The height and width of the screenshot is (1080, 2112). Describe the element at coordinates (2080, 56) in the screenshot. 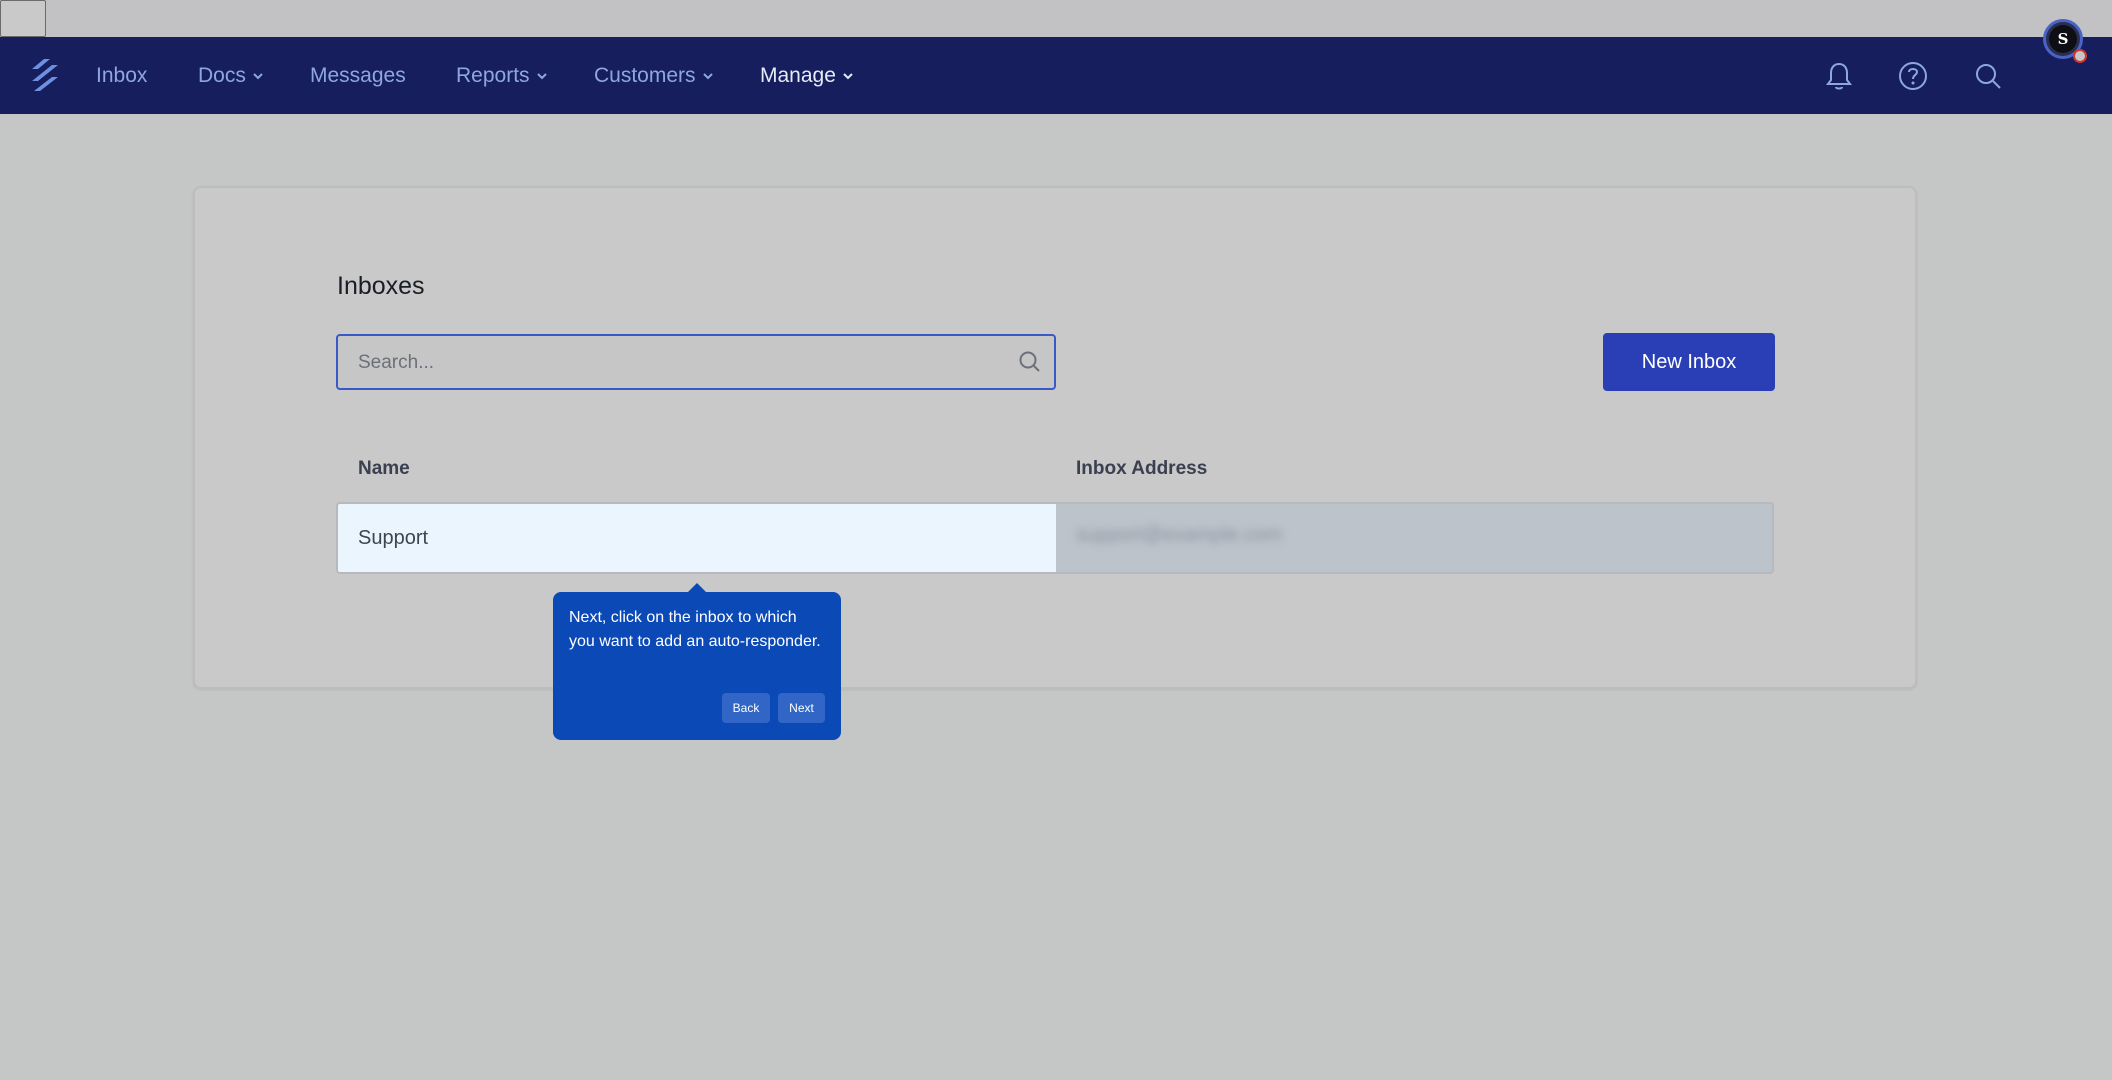

I see `status-indicator` at that location.